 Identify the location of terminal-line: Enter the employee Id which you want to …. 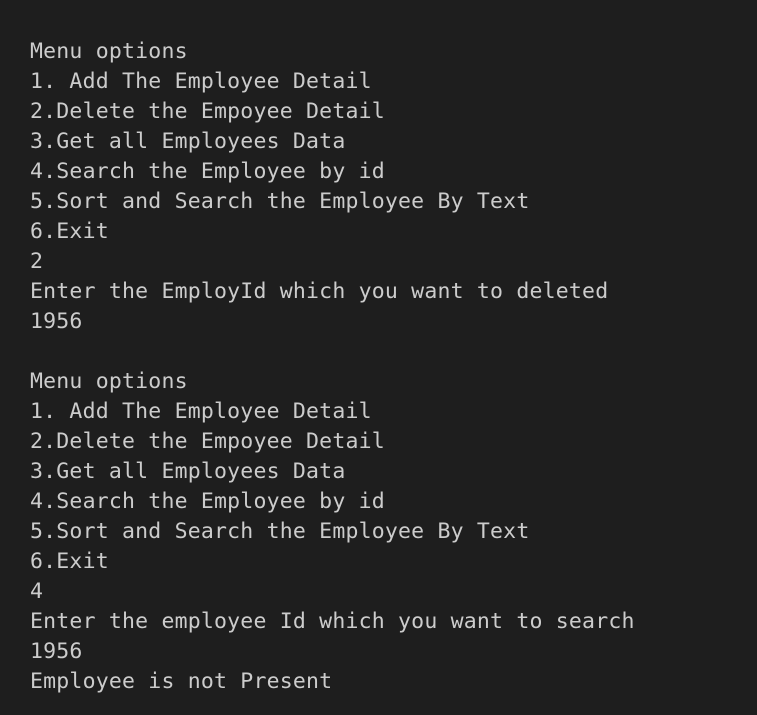
(332, 621).